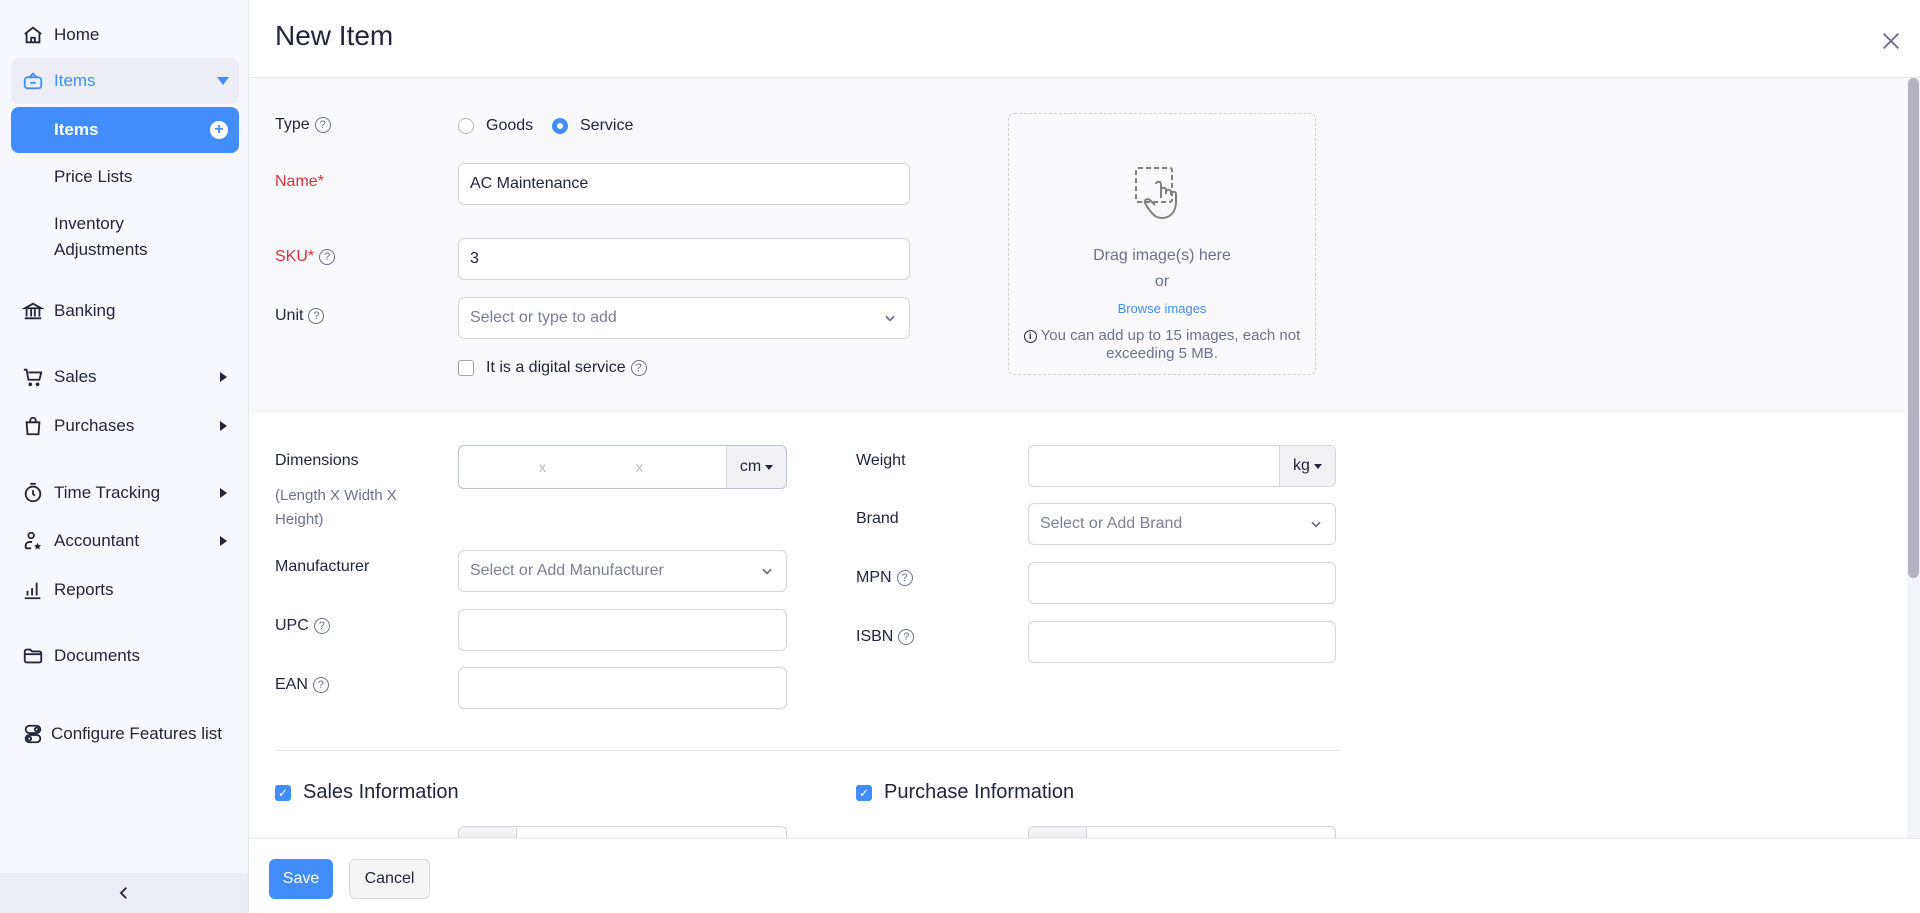  Describe the element at coordinates (592, 126) in the screenshot. I see `type-service-radio: Service` at that location.